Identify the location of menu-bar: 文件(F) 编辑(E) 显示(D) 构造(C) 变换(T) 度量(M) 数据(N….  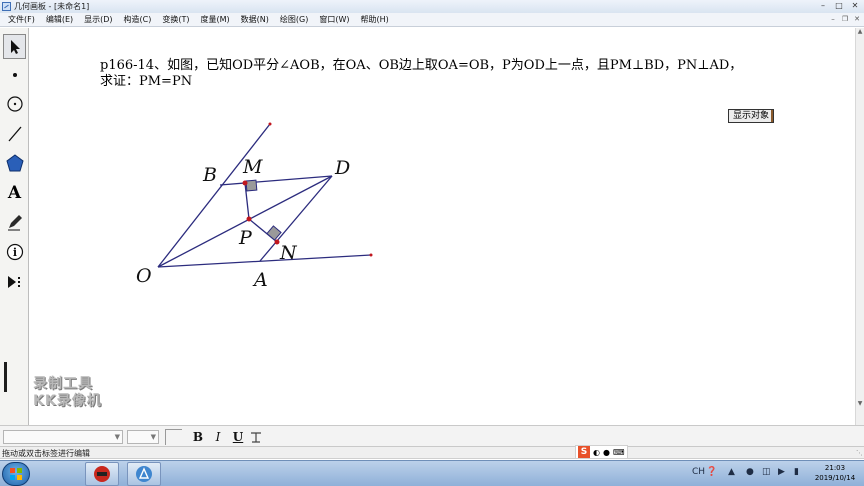
(432, 20).